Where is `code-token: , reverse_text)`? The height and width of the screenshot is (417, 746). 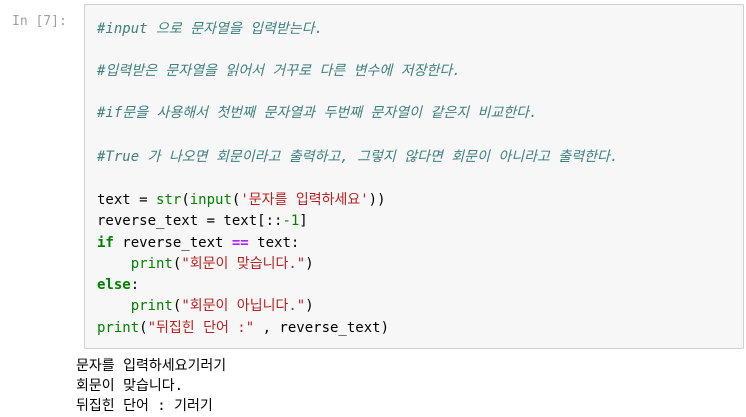
code-token: , reverse_text) is located at coordinates (321, 328).